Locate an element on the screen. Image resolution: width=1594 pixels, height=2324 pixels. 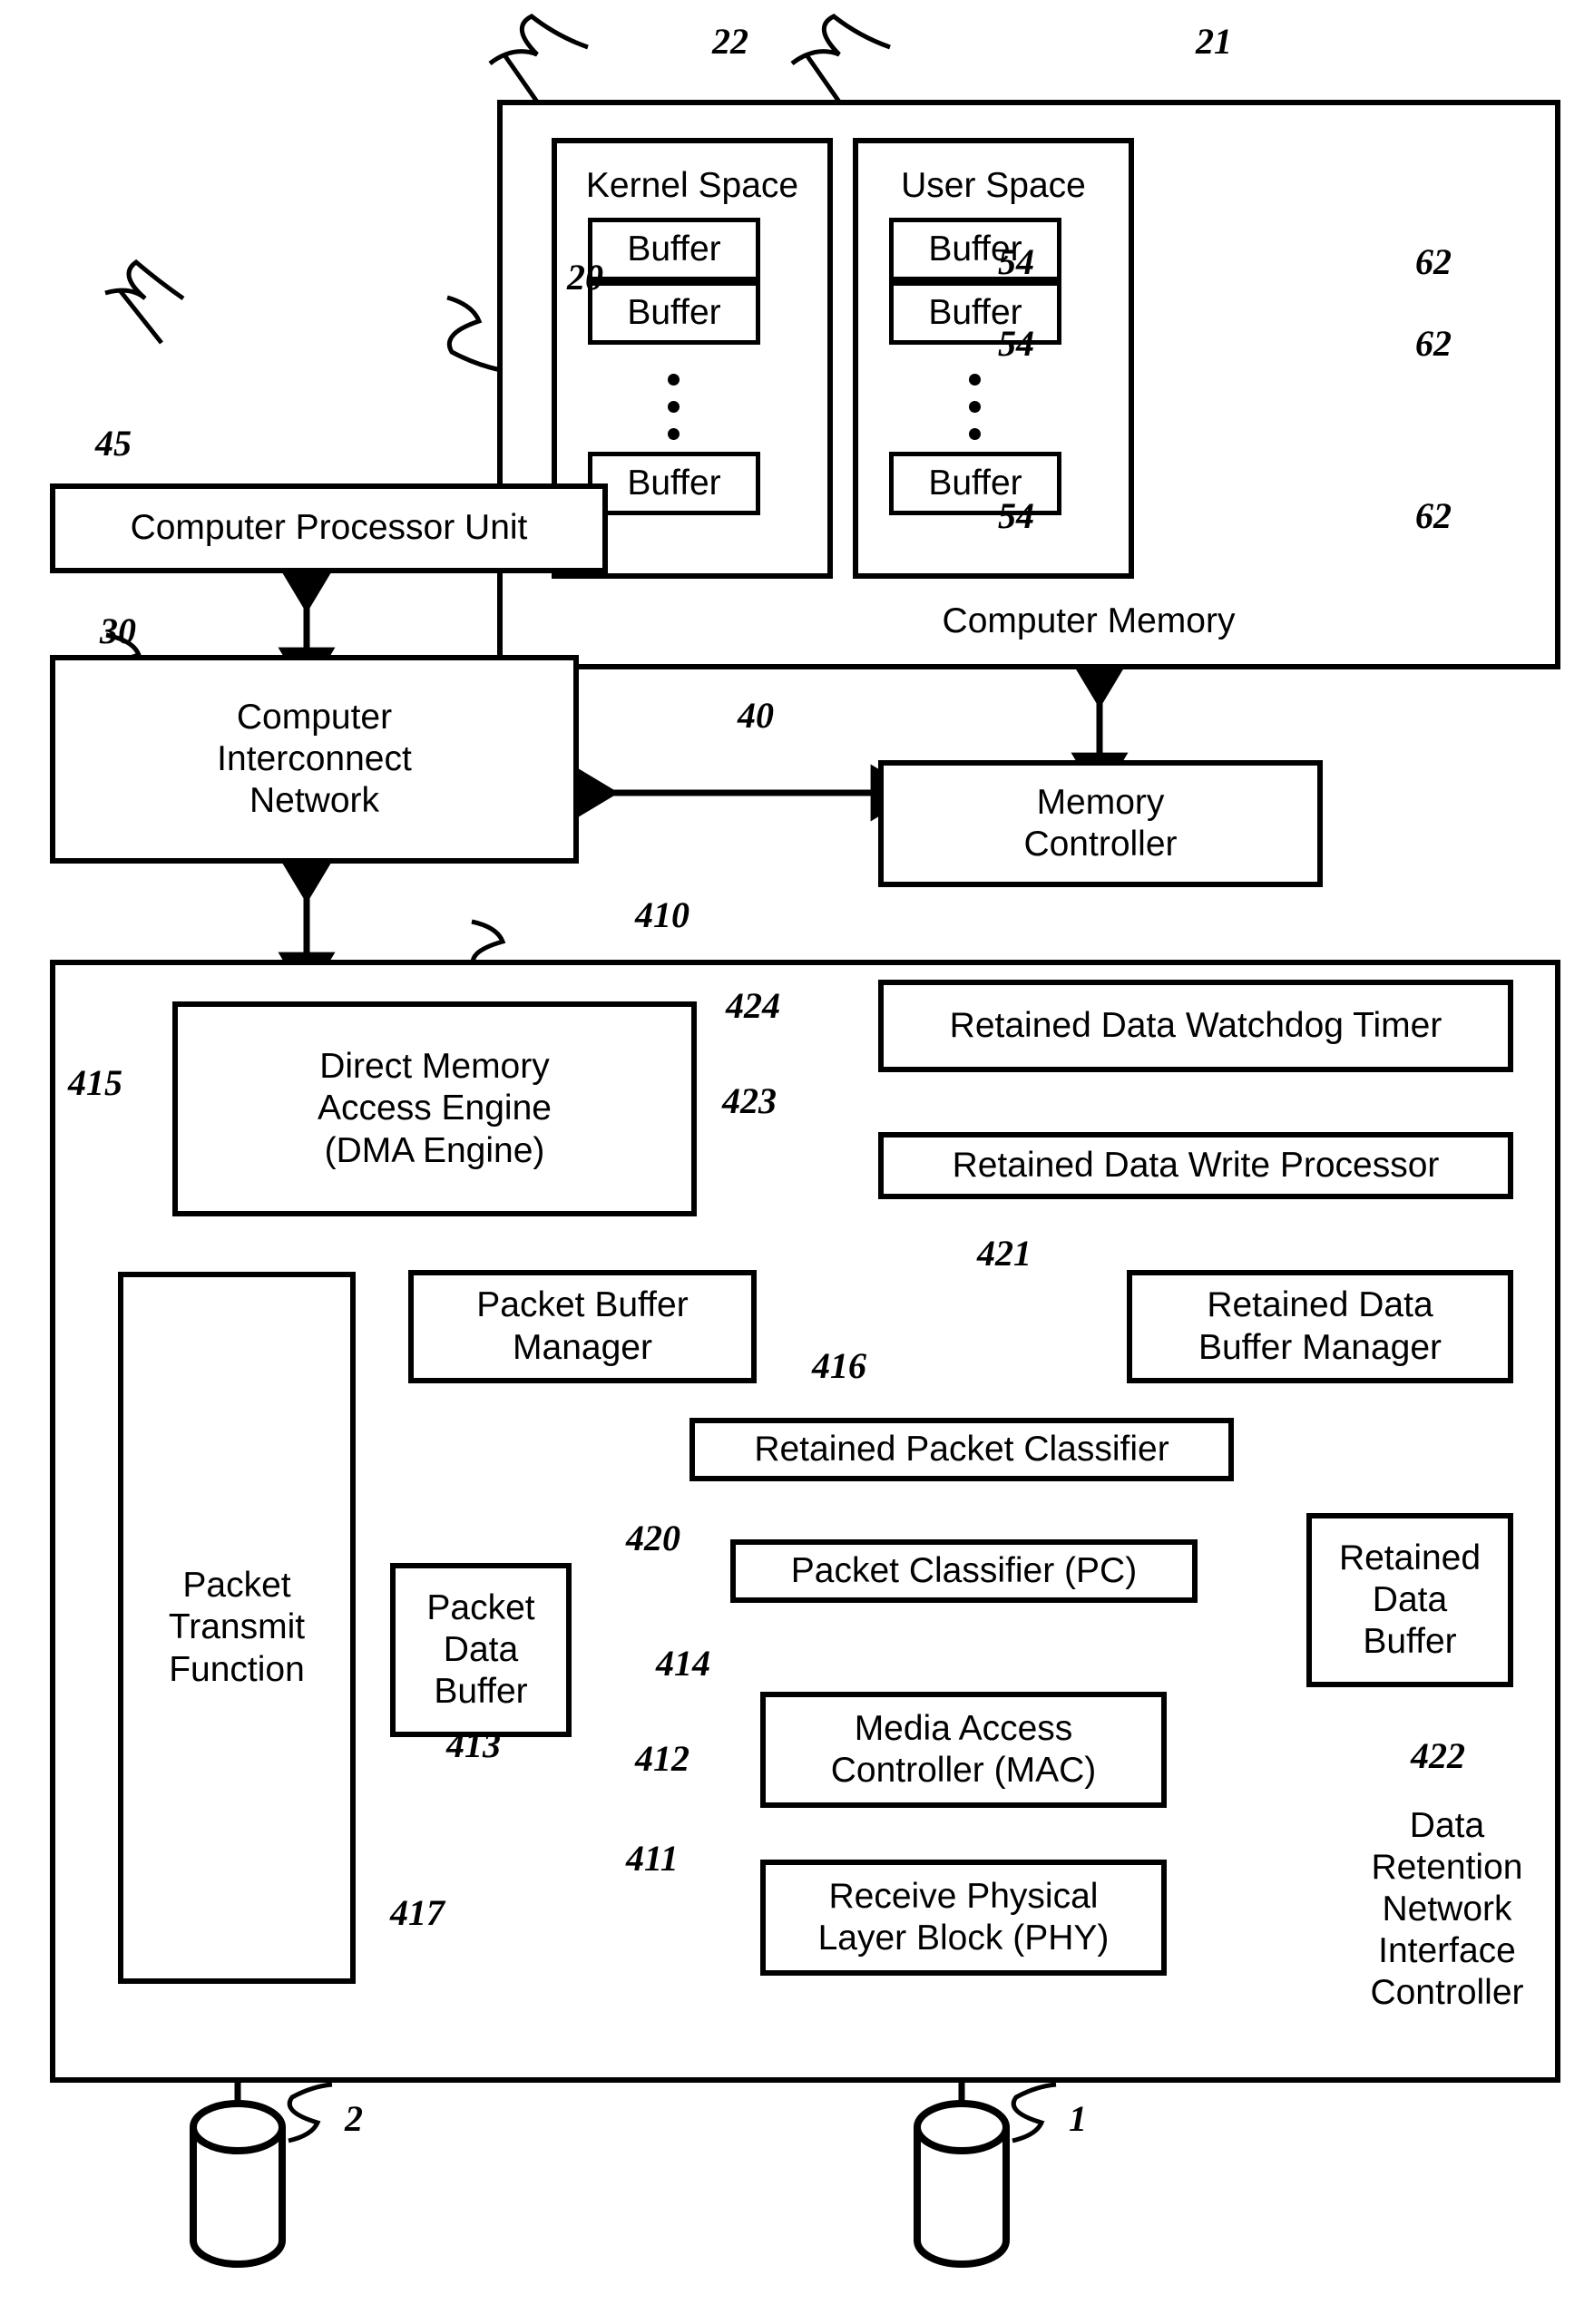
packet-buffer-manager-label: Packet Buffer Manager is located at coordinates (582, 1326).